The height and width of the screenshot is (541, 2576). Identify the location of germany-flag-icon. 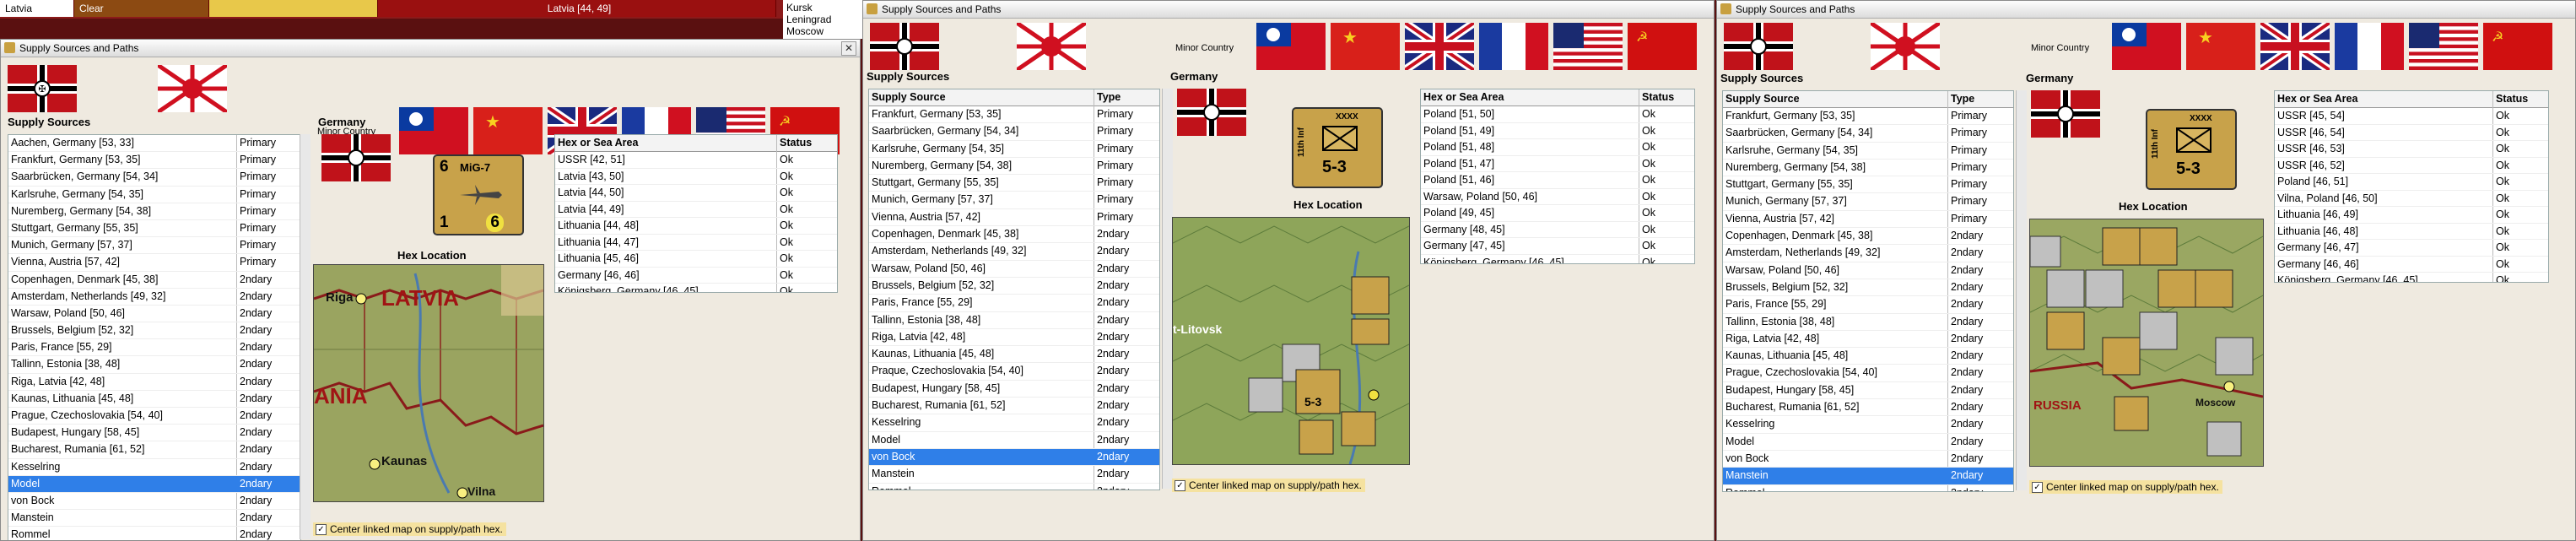
(1759, 46).